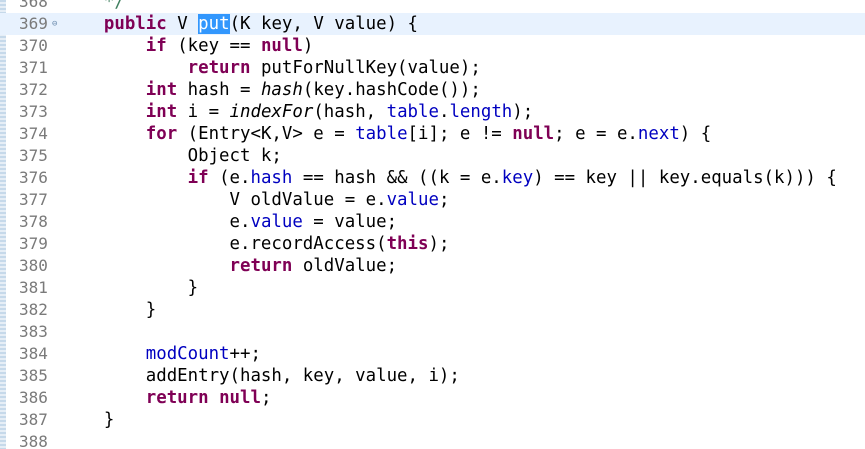 The width and height of the screenshot is (865, 449). I want to click on code-text: modCount++;, so click(161, 354).